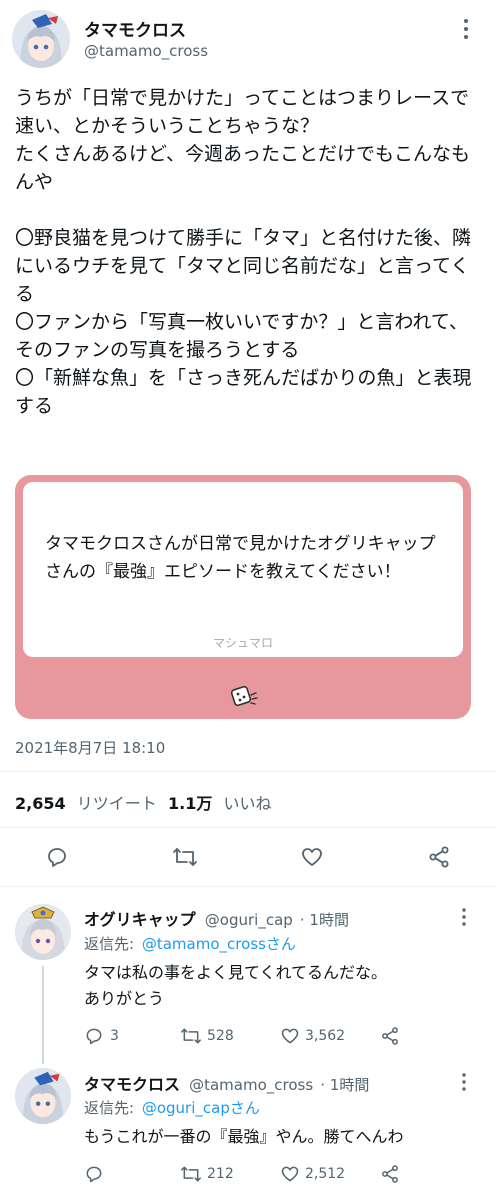 This screenshot has width=496, height=1200. I want to click on reply-2-like-count: 2,512, so click(325, 1174).